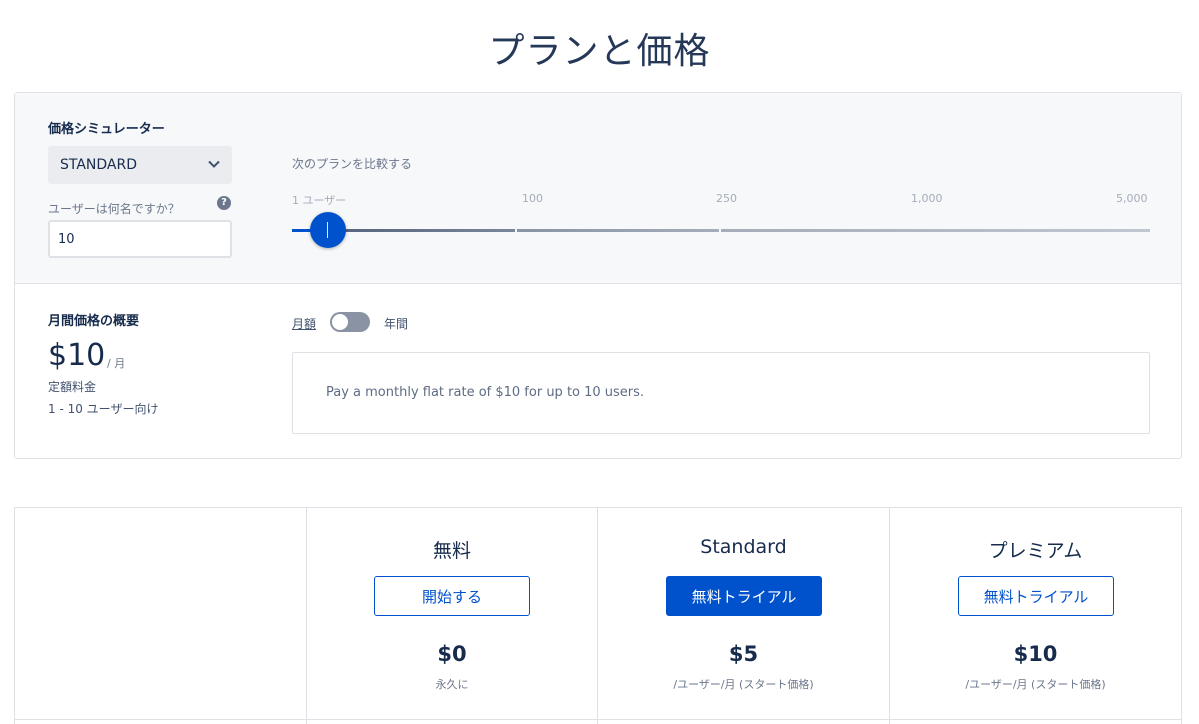 The image size is (1199, 724). What do you see at coordinates (599, 51) in the screenshot?
I see `page-title: プランと価格` at bounding box center [599, 51].